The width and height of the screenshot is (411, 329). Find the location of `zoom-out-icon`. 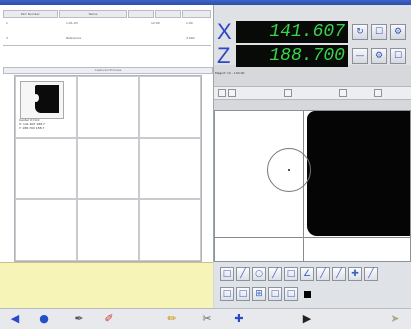

zoom-out-icon is located at coordinates (222, 93).